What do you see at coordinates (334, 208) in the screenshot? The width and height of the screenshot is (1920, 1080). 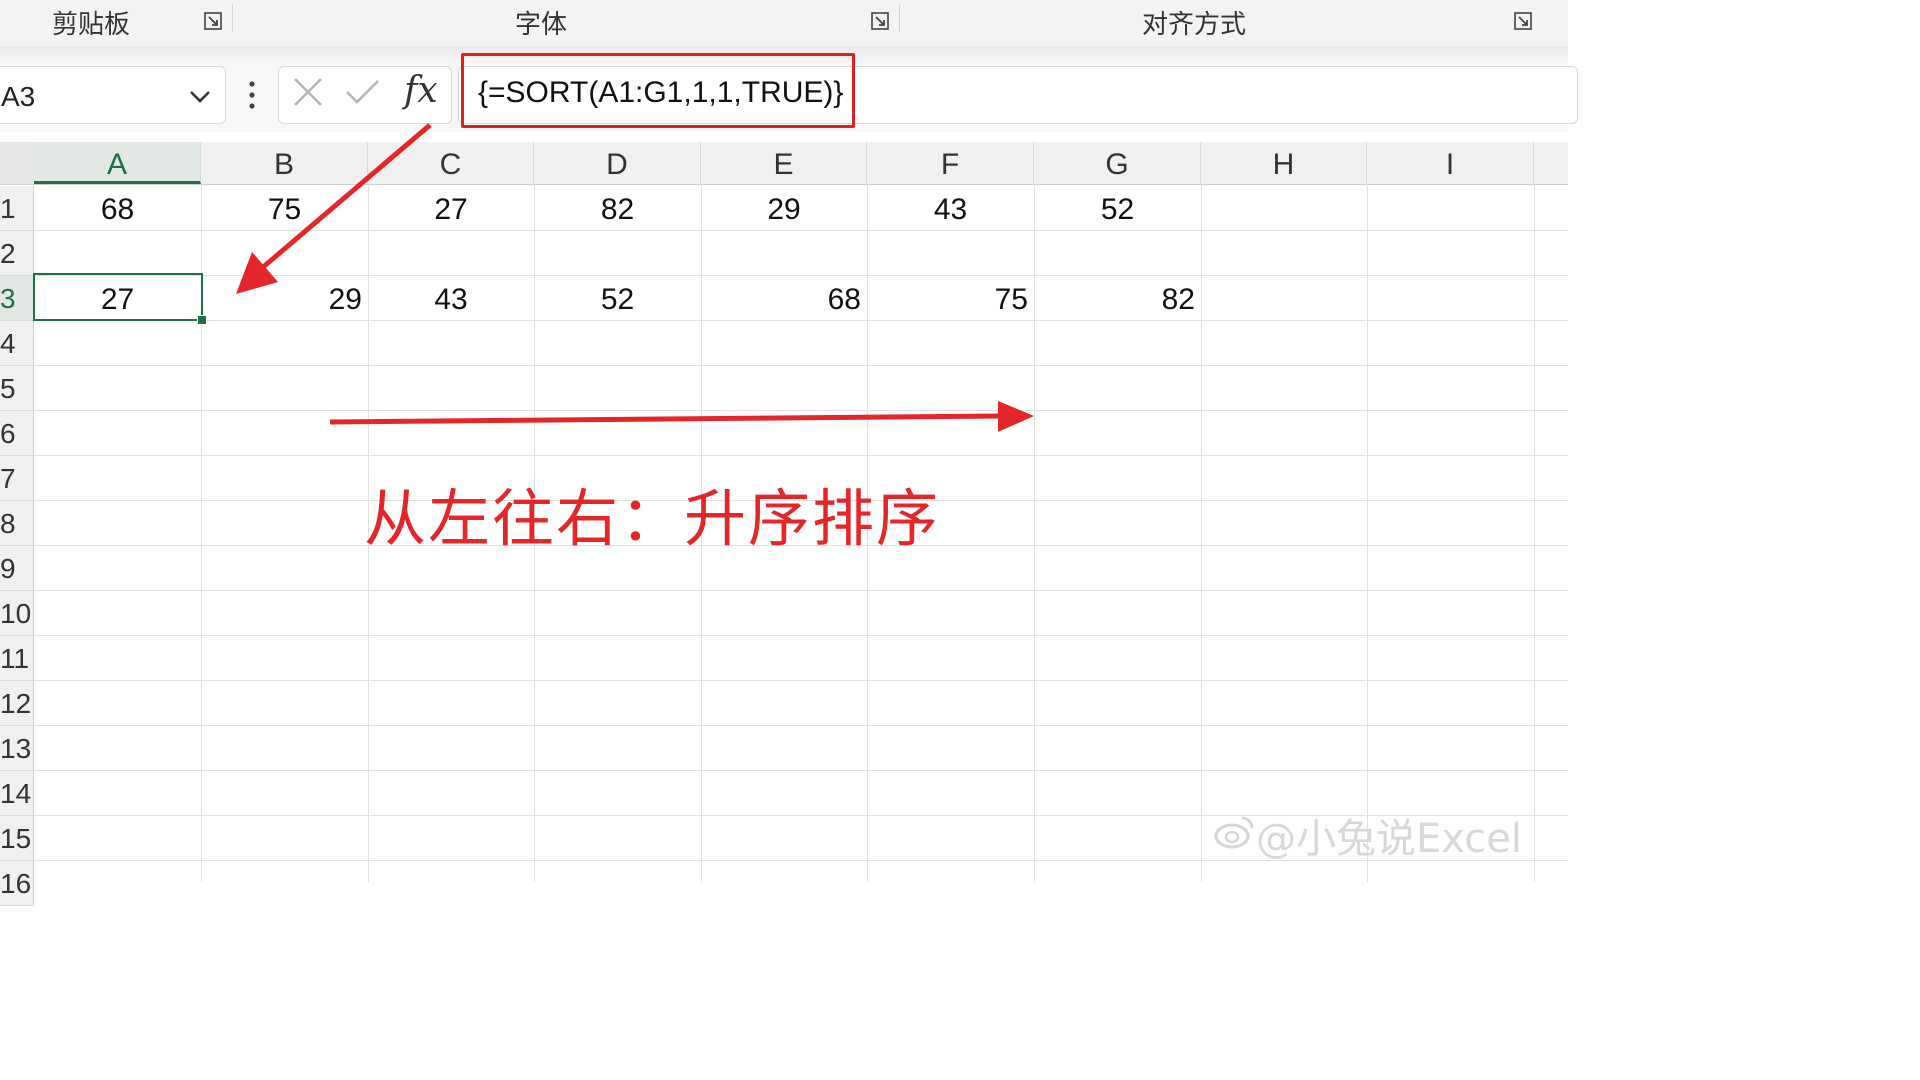 I see `diagonal-arrow` at bounding box center [334, 208].